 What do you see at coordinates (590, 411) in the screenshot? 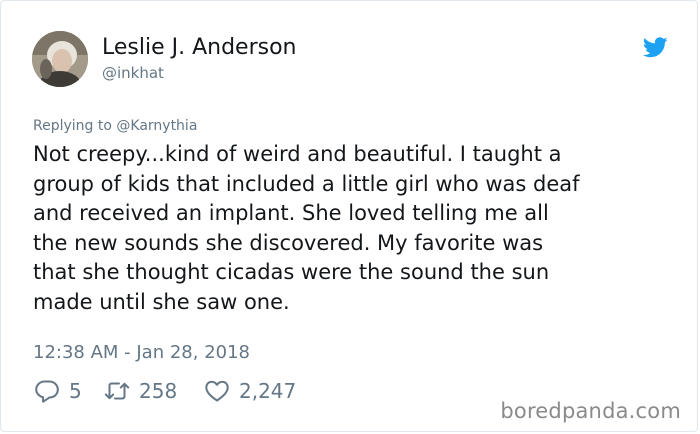
I see `watermark: boredpanda.com` at bounding box center [590, 411].